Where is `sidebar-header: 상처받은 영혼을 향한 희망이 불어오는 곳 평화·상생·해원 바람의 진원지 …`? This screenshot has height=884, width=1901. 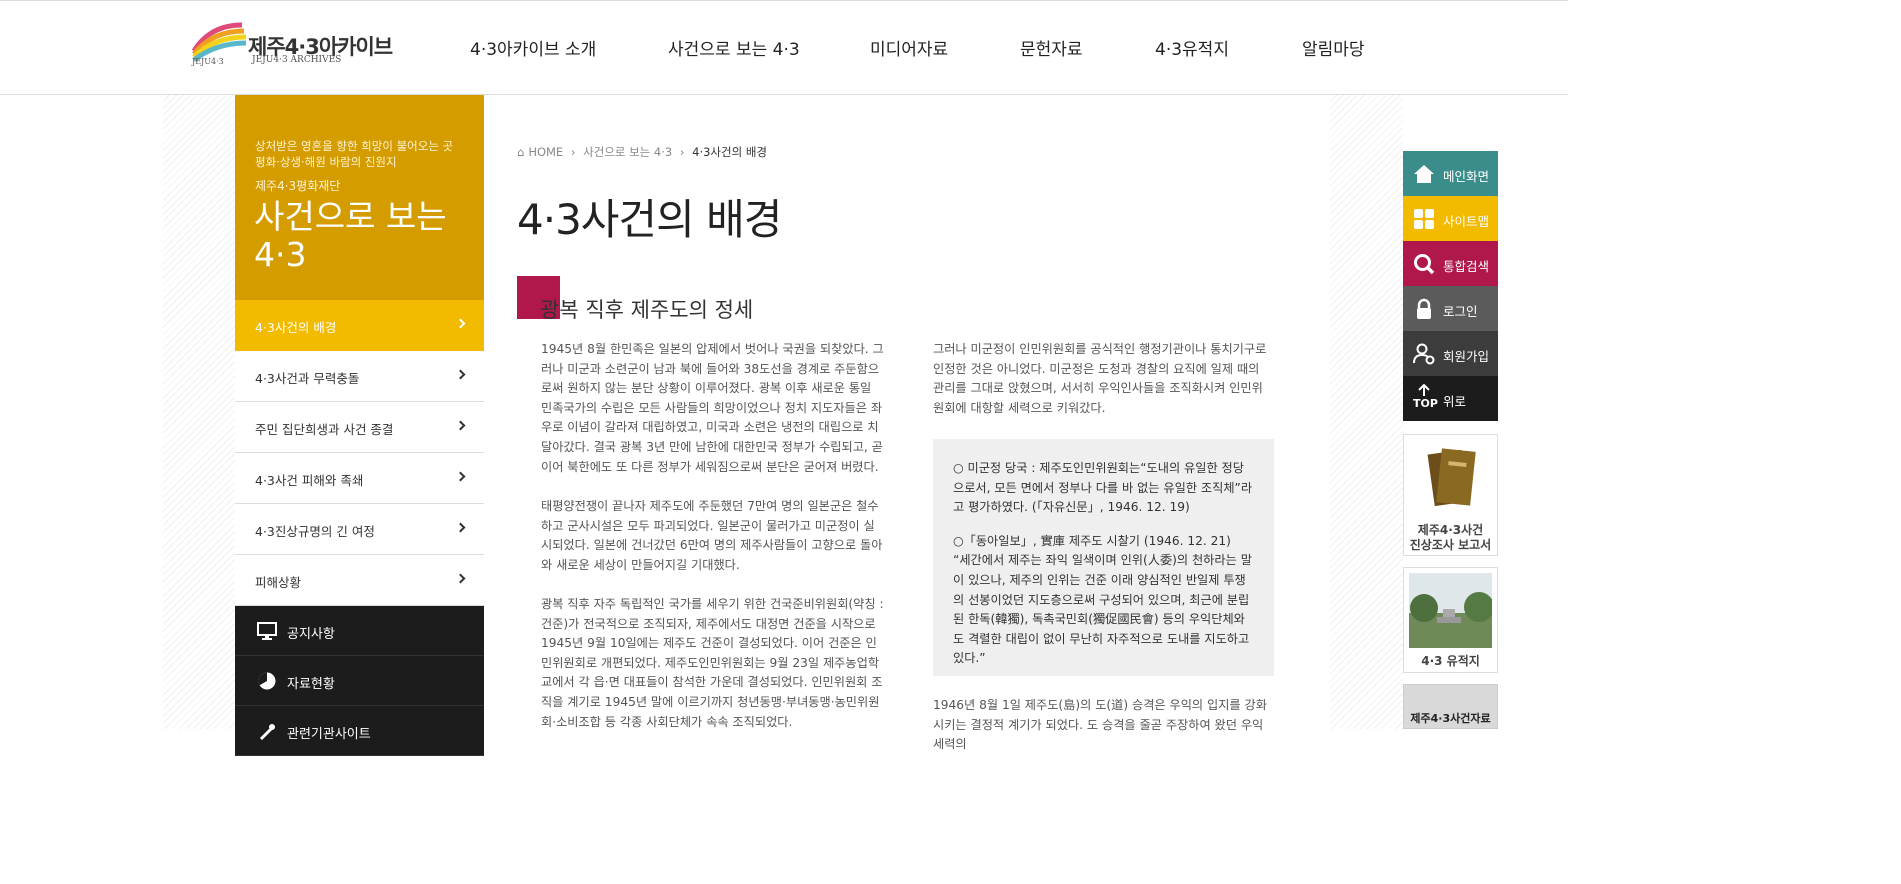
sidebar-header: 상처받은 영혼을 향한 희망이 불어오는 곳 평화·상생·해원 바람의 진원지 … is located at coordinates (359, 197).